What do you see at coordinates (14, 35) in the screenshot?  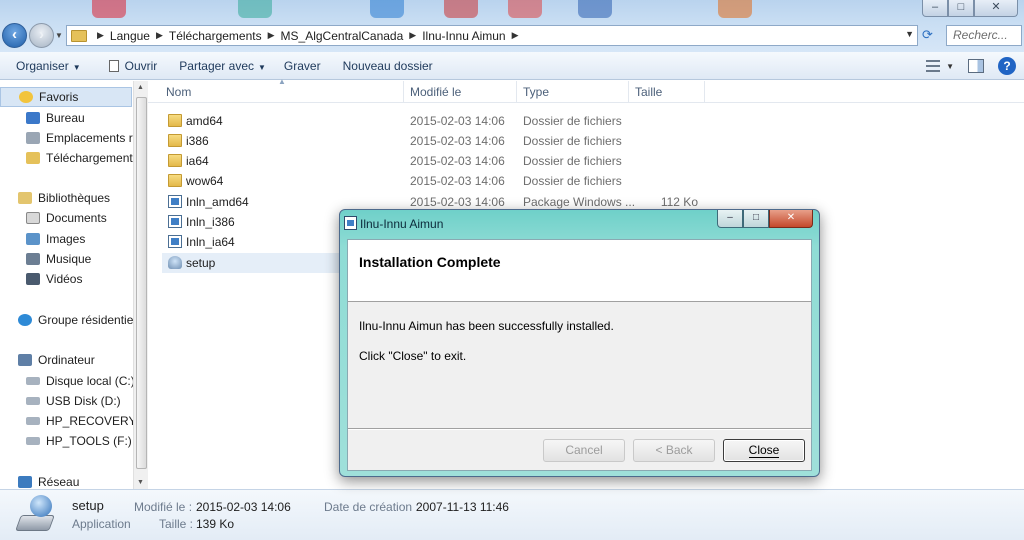 I see `back-button: ‹` at bounding box center [14, 35].